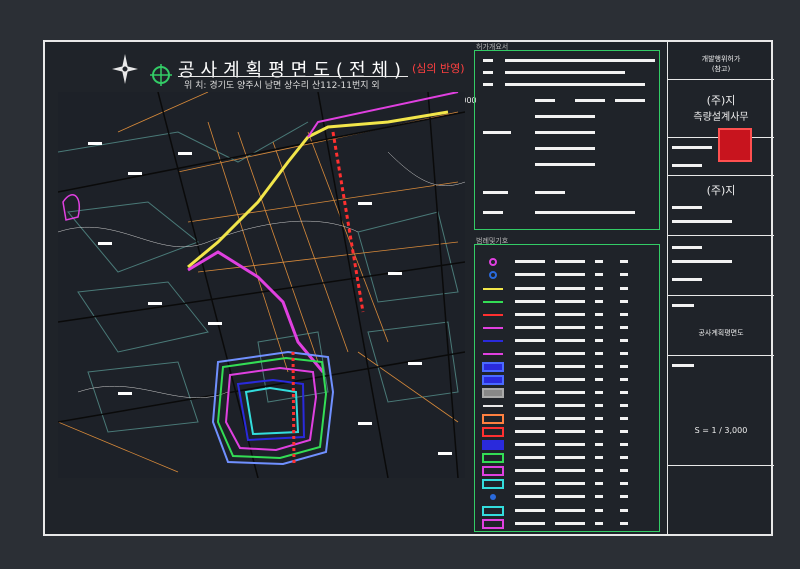 The height and width of the screenshot is (569, 800). I want to click on company-line1: (주)지, so click(721, 100).